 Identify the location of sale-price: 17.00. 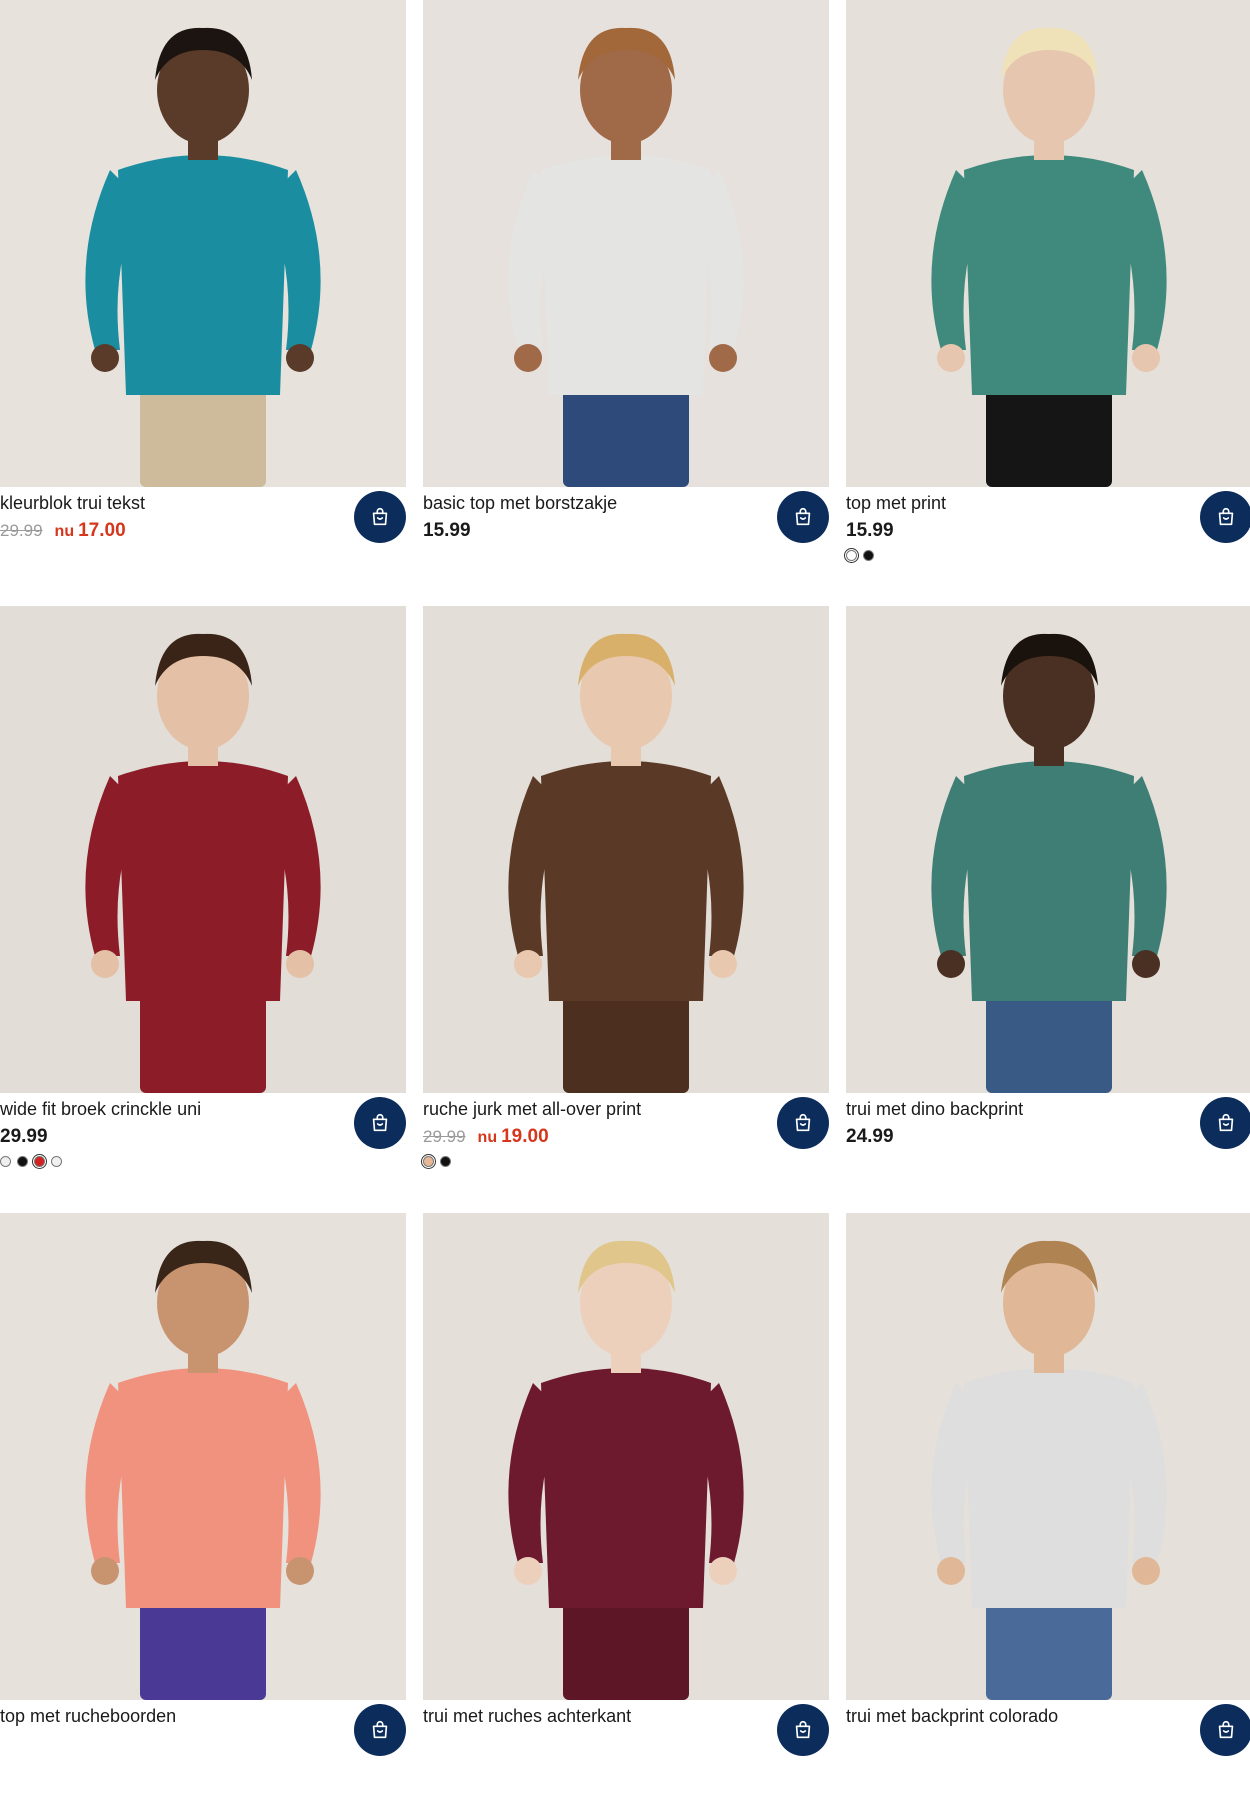
(102, 530).